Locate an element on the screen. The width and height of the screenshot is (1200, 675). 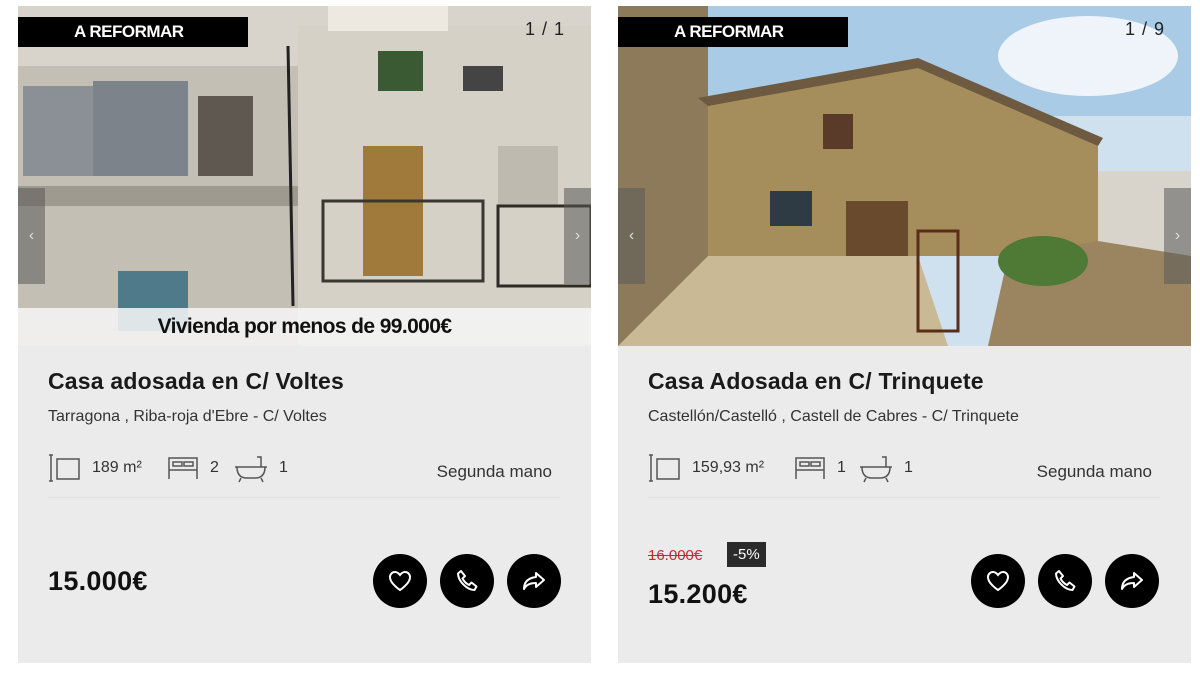
property-price: 15.200€ is located at coordinates (698, 594).